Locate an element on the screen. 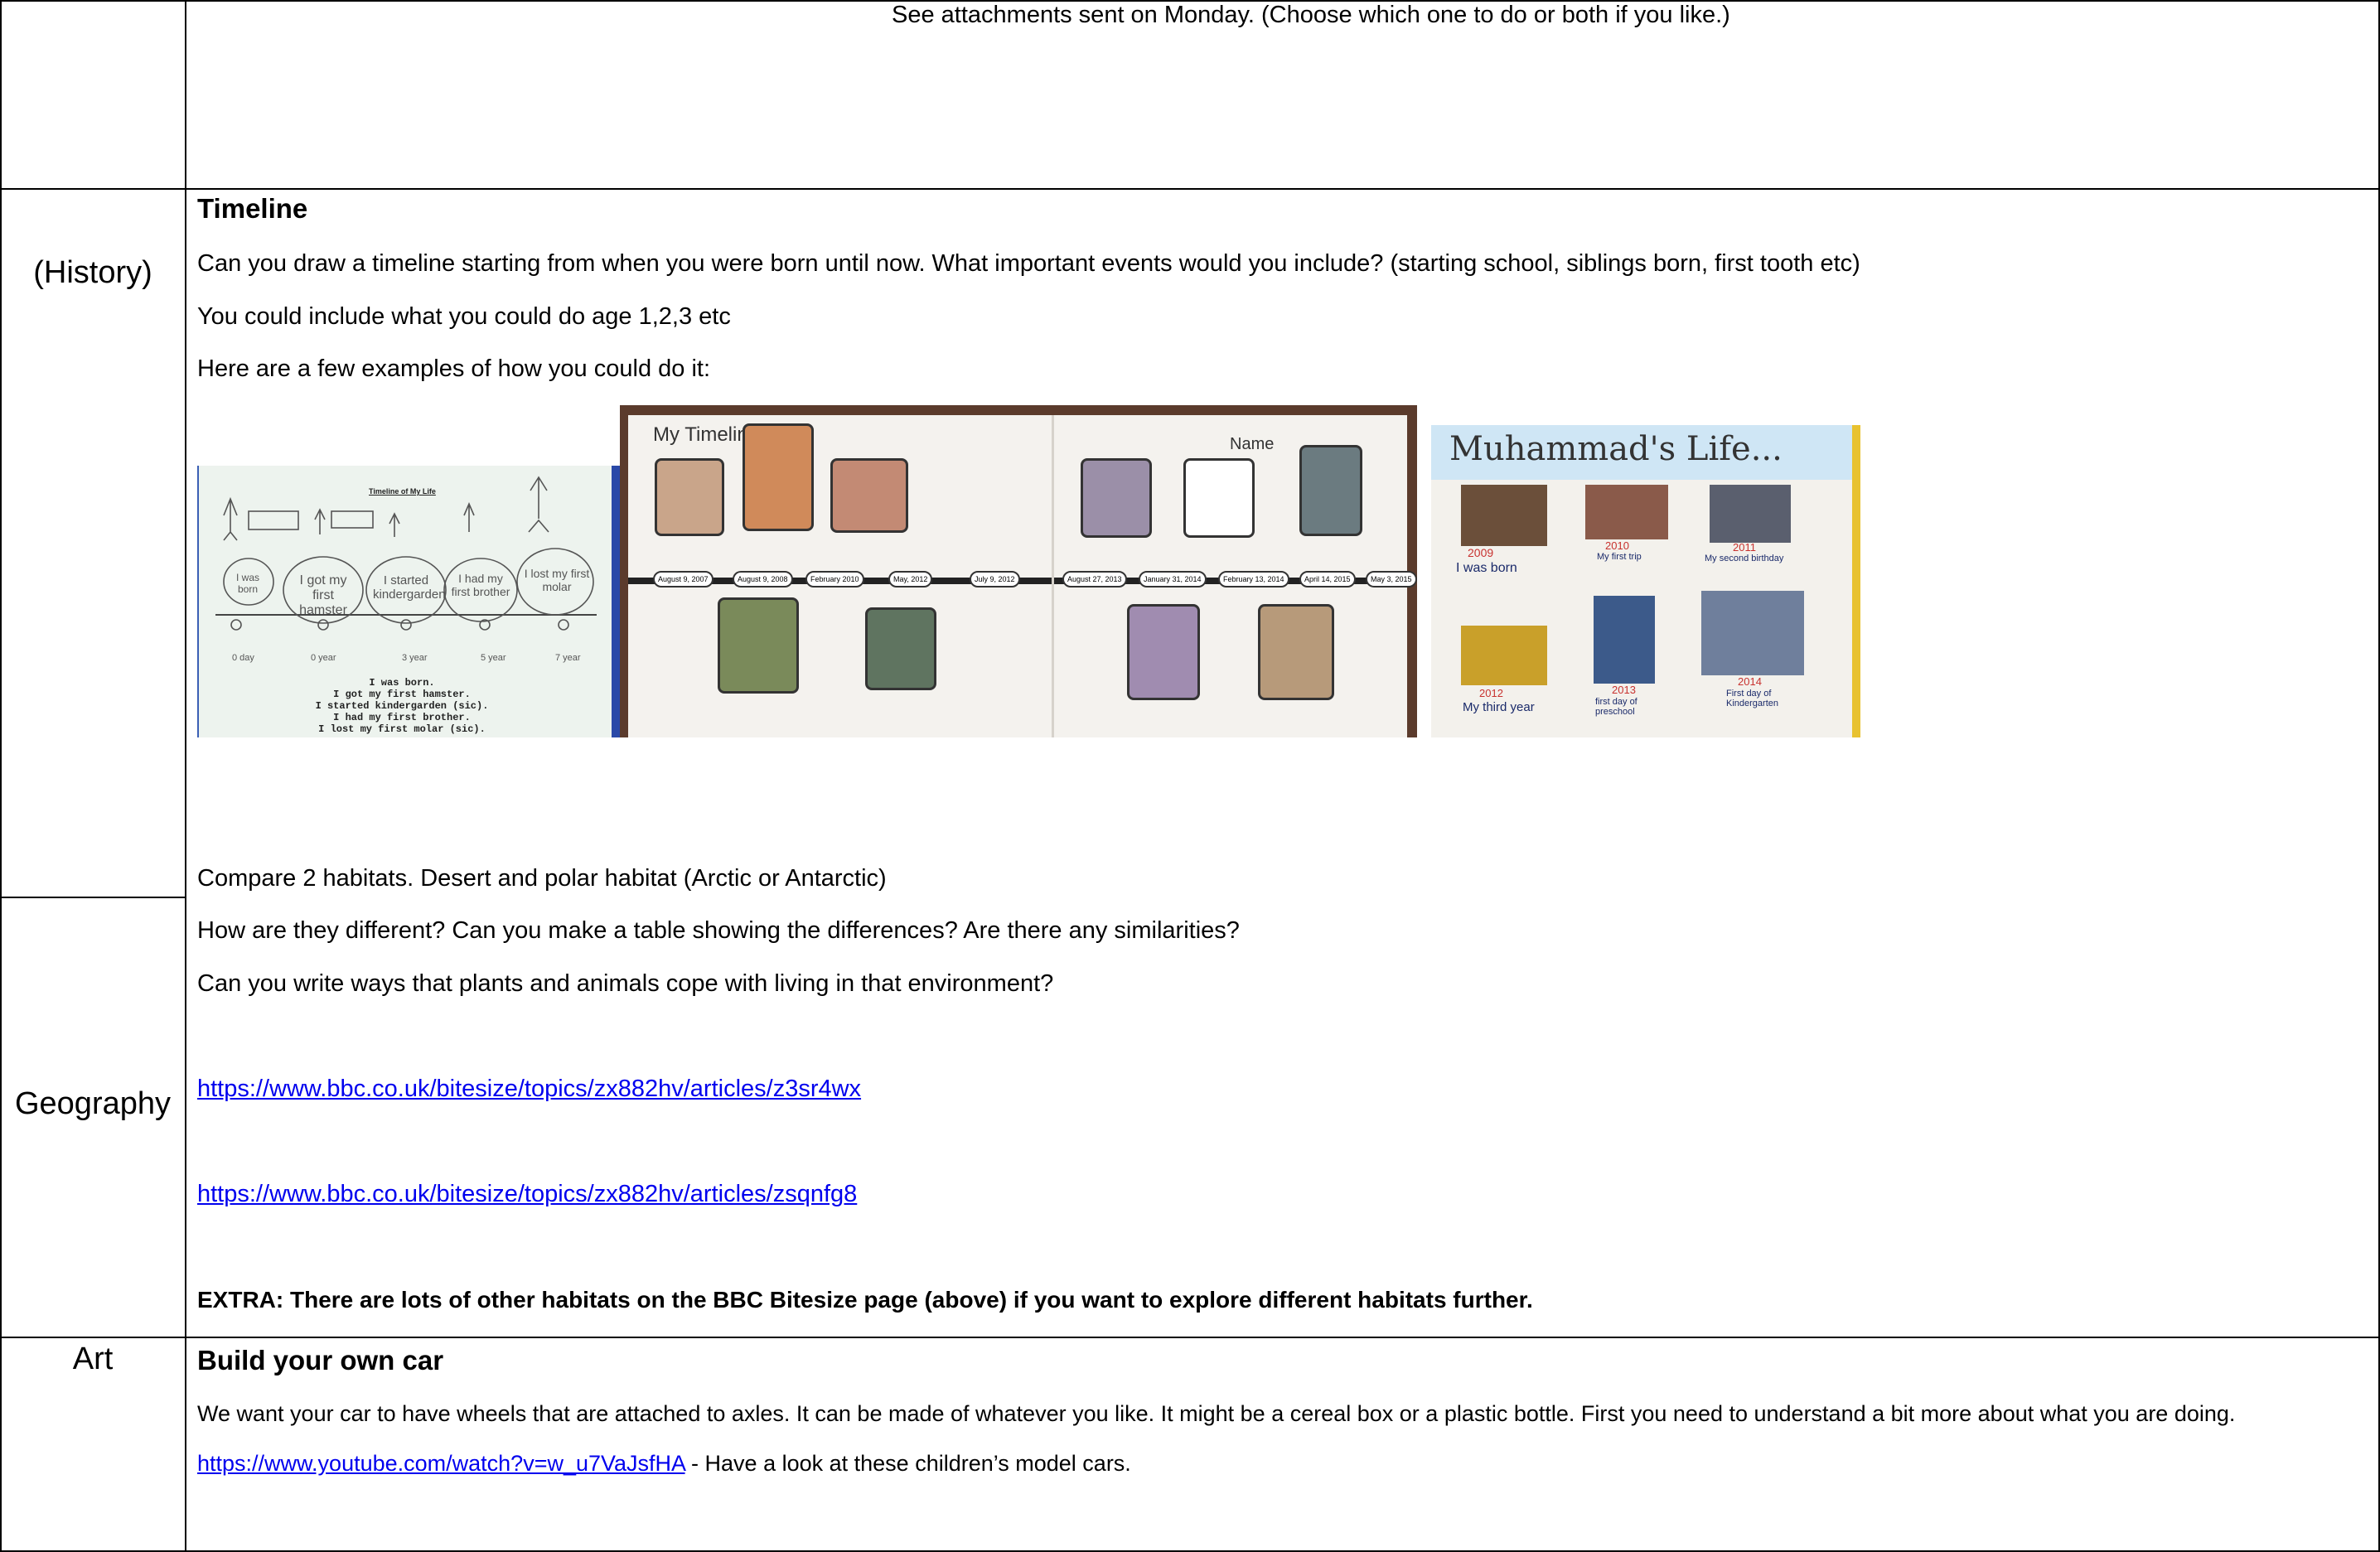 The width and height of the screenshot is (2380, 1552). label-column-divider is located at coordinates (185, 776).